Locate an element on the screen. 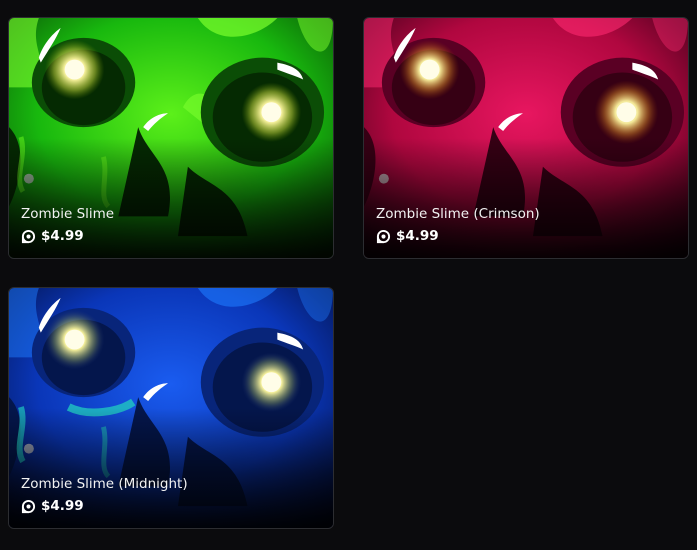 The width and height of the screenshot is (697, 550). item-info: Zombie Slime (Midnight) $4.99 is located at coordinates (171, 494).